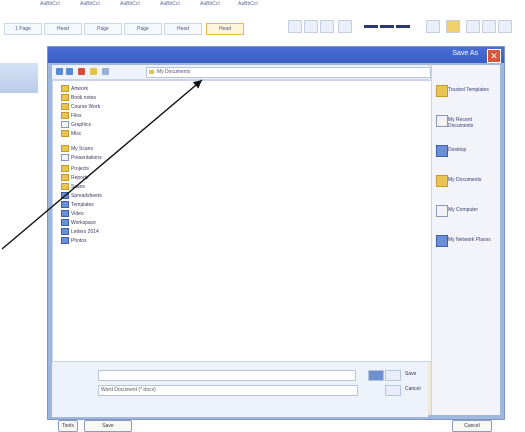 Image resolution: width=525 pixels, height=432 pixels. Describe the element at coordinates (93, 71) in the screenshot. I see `new-folder-icon` at that location.